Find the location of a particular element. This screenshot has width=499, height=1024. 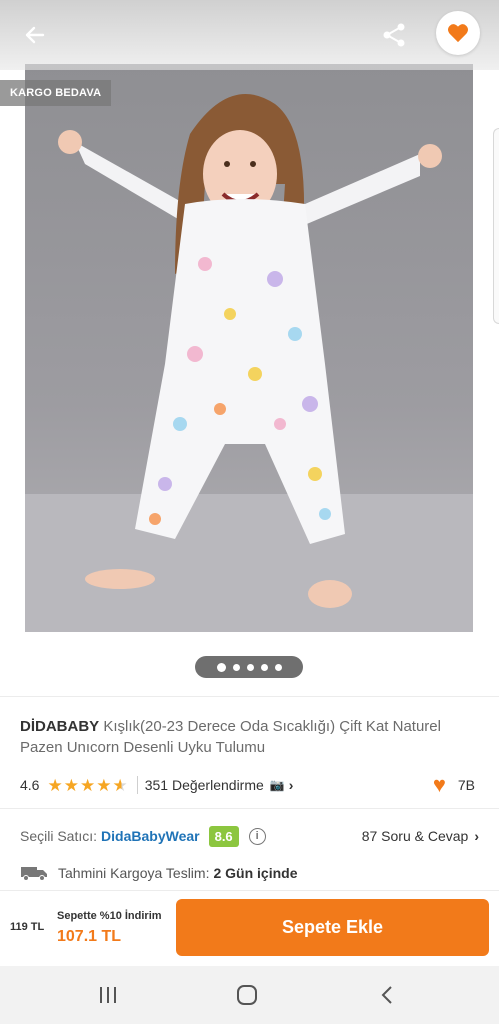

image-pager is located at coordinates (249, 667).